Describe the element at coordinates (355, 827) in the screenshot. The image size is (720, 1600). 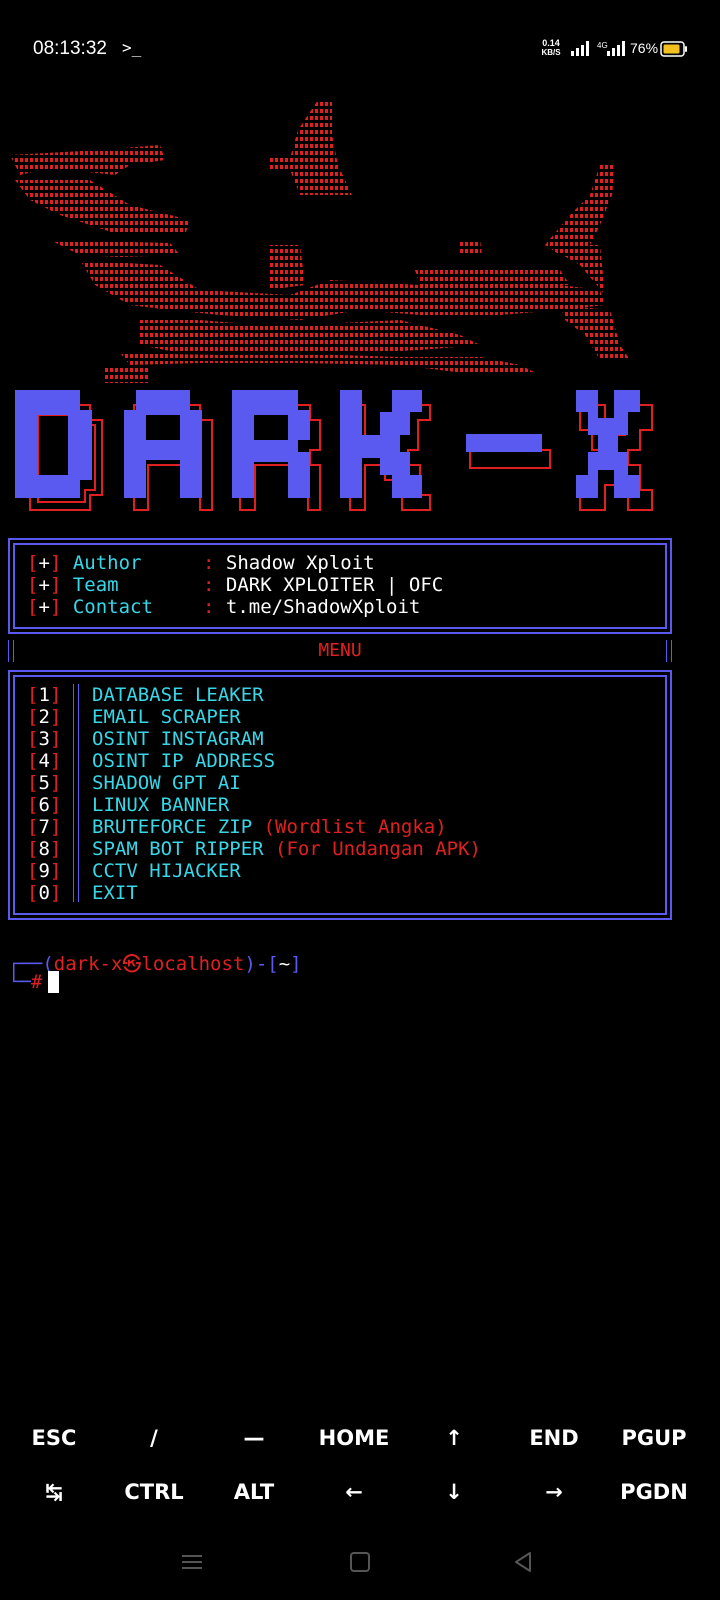
I see `menu-item-note: (Wordlist Angka)` at that location.